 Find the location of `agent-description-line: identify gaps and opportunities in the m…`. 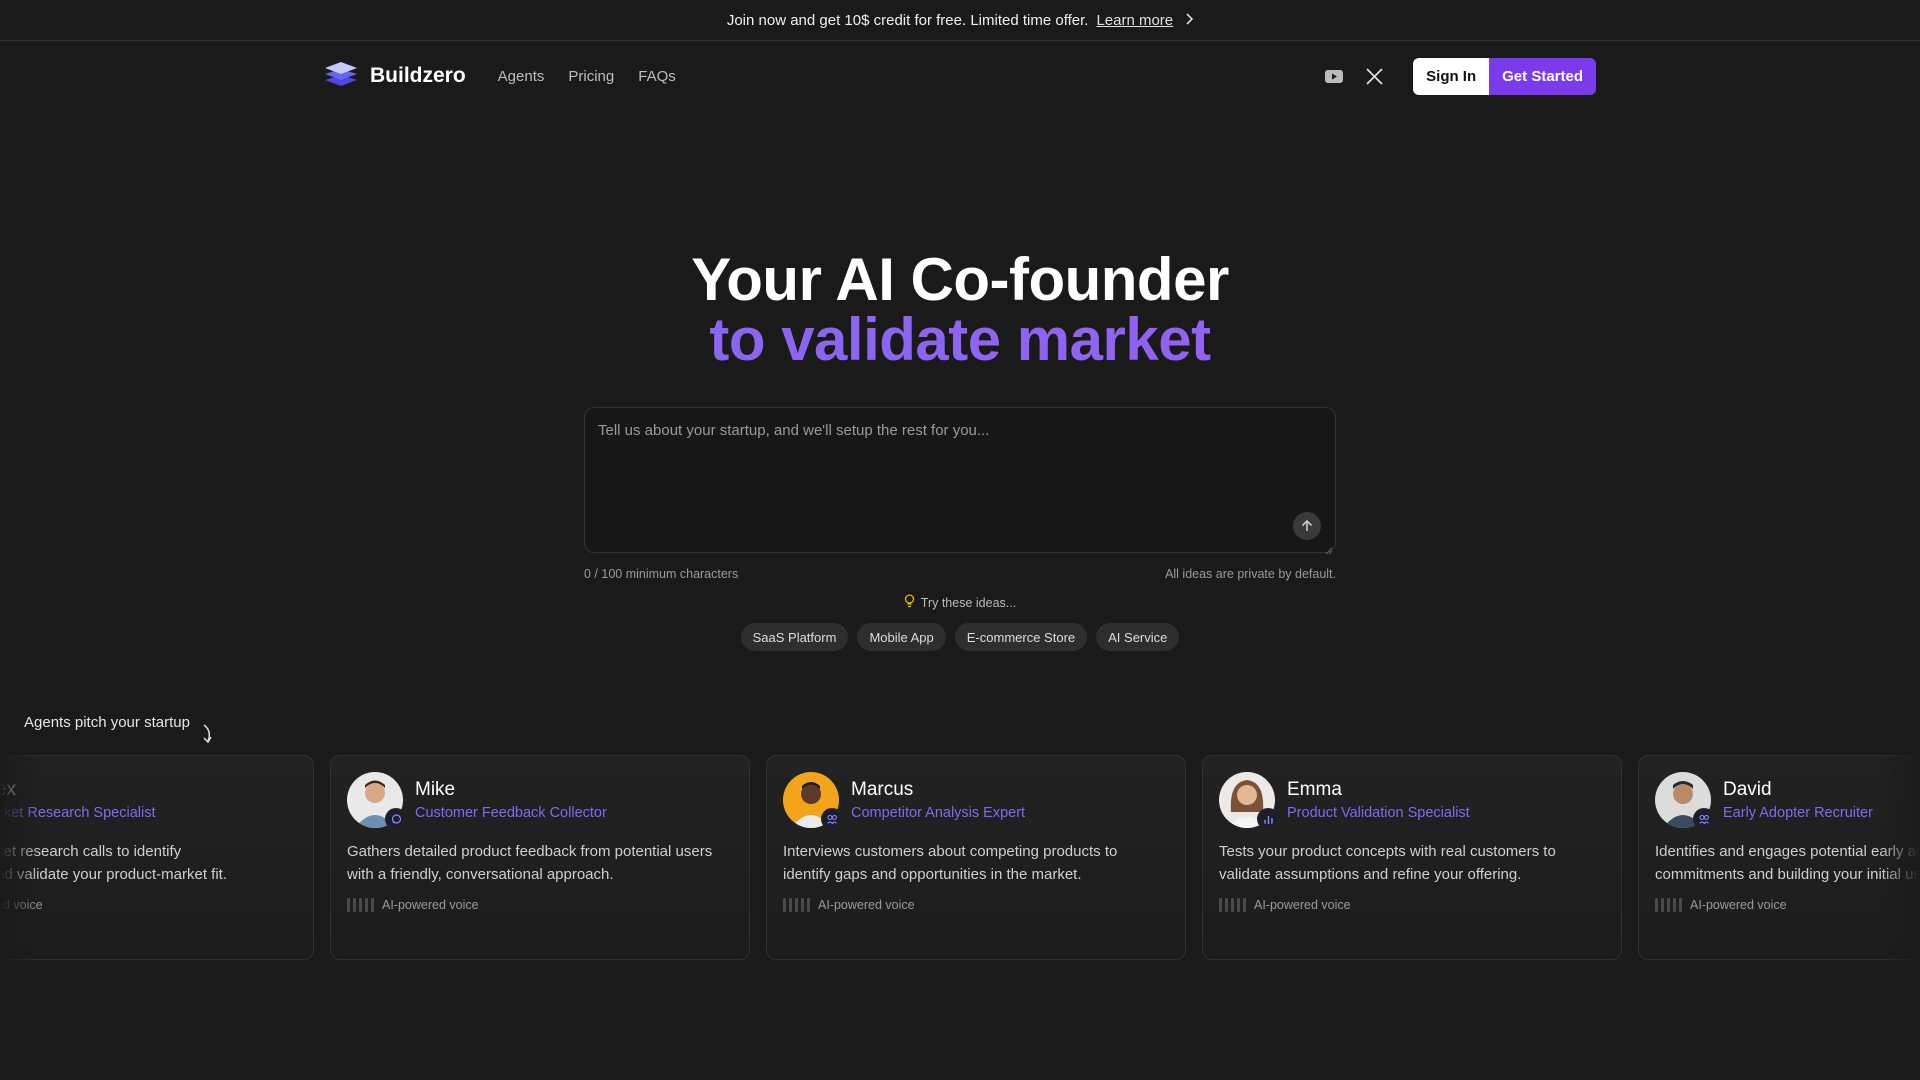

agent-description-line: identify gaps and opportunities in the m… is located at coordinates (932, 874).